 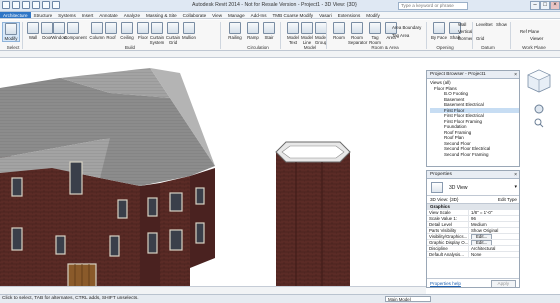 I want to click on tab-massing-site: Massing & Site, so click(x=161, y=15).